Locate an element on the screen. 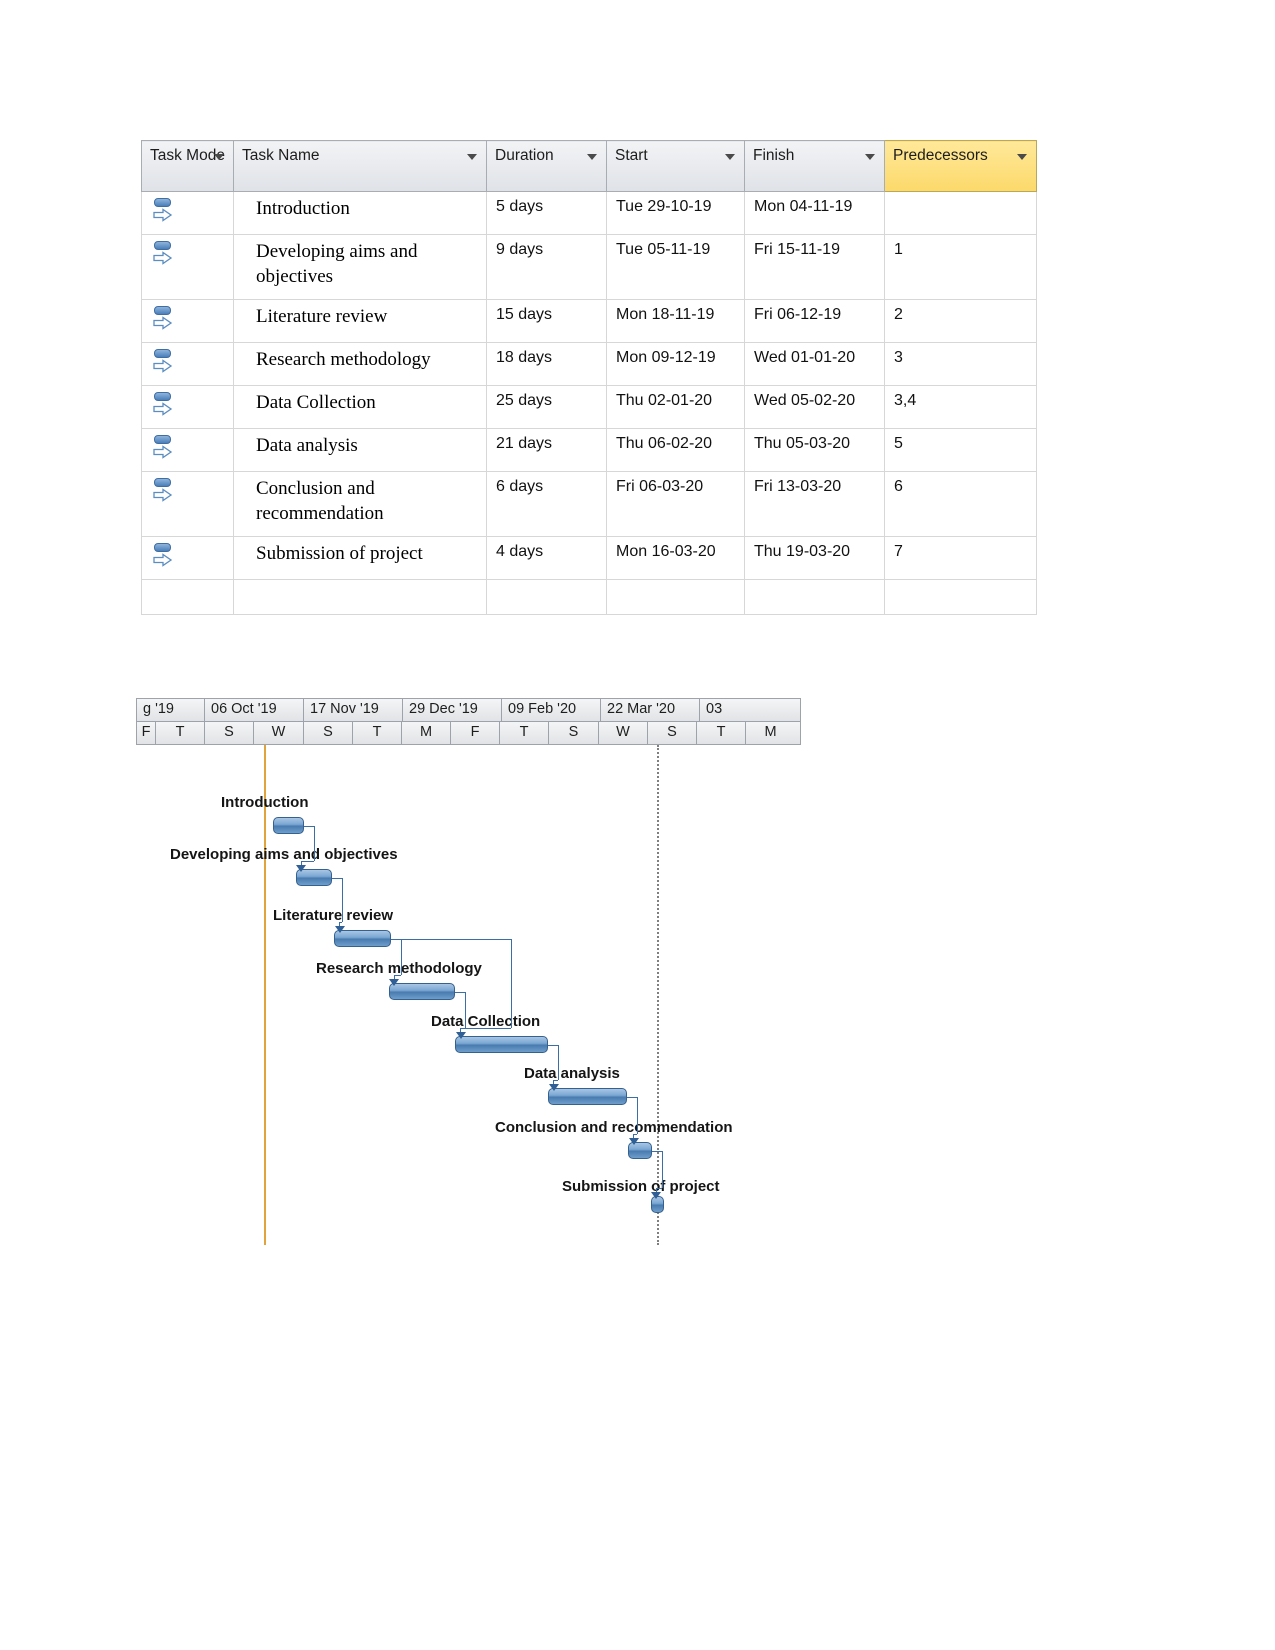 This screenshot has width=1275, height=1650. cell-duration: 25 days is located at coordinates (546, 407).